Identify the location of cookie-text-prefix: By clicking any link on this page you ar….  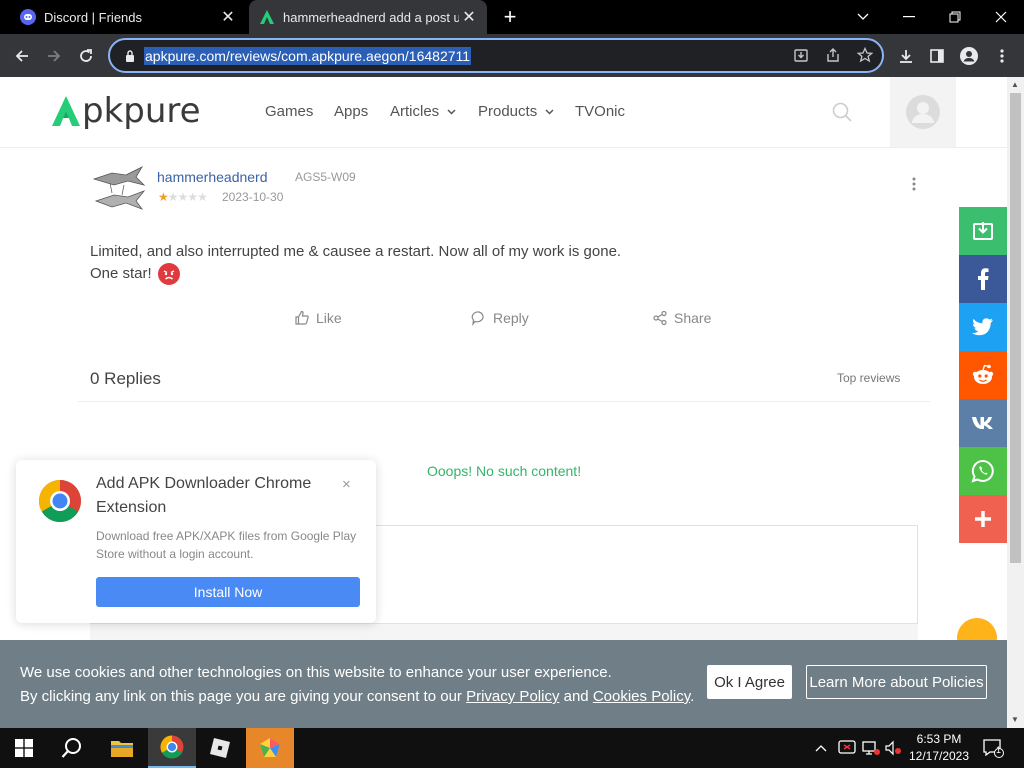
(243, 696).